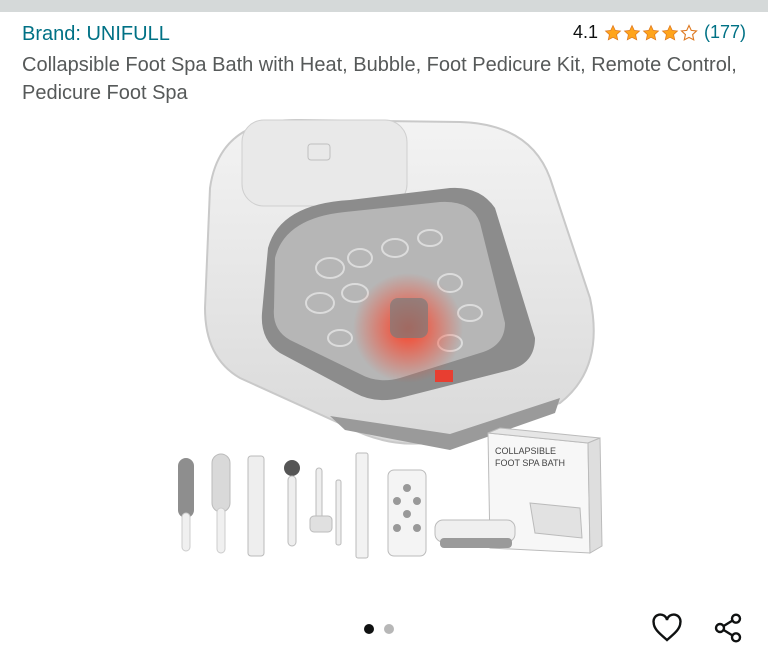  I want to click on share-icon, so click(728, 628).